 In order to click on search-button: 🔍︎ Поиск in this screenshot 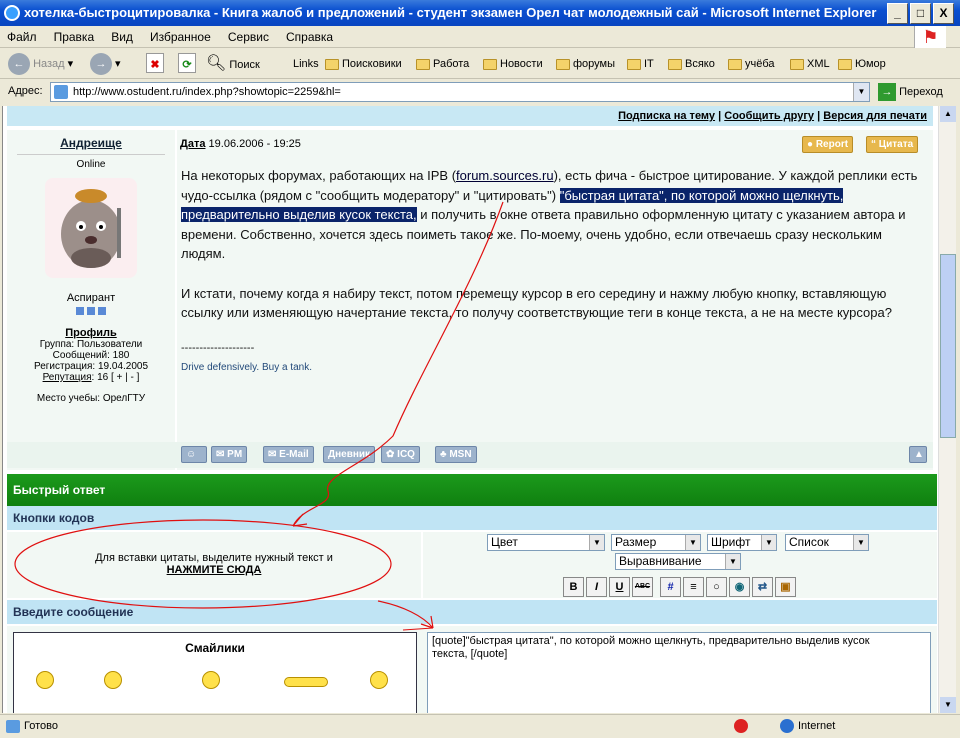, I will do `click(233, 64)`.